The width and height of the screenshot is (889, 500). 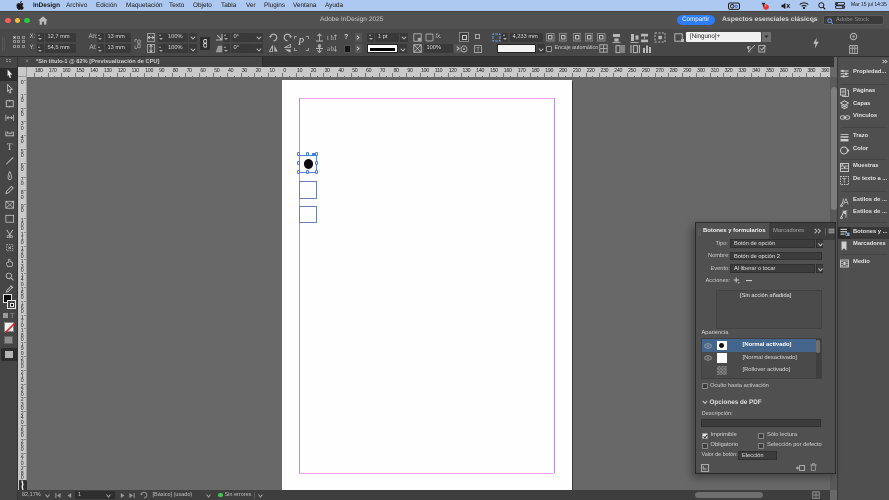 I want to click on svg-text: A, so click(x=846, y=201).